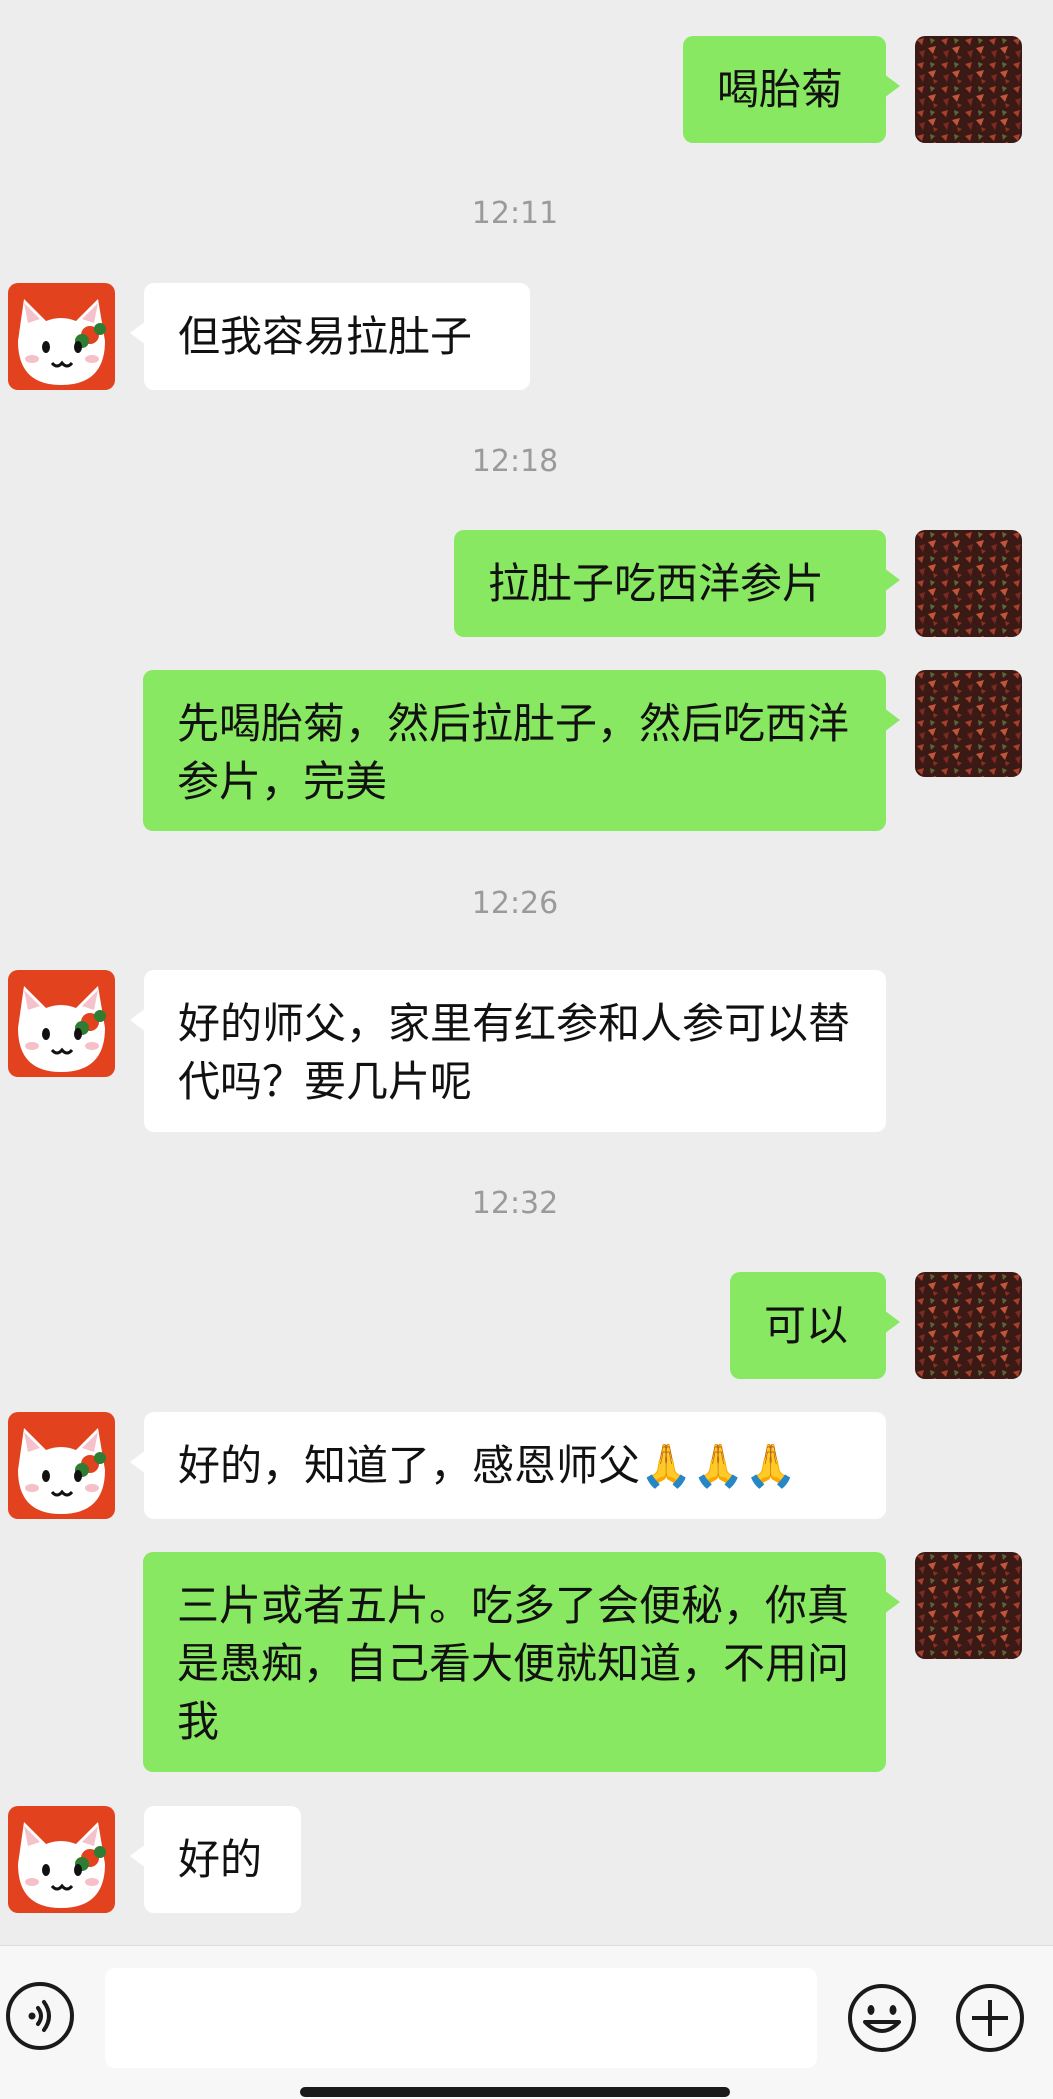 This screenshot has width=1053, height=2099. What do you see at coordinates (515, 1203) in the screenshot?
I see `timestamp: 12:32` at bounding box center [515, 1203].